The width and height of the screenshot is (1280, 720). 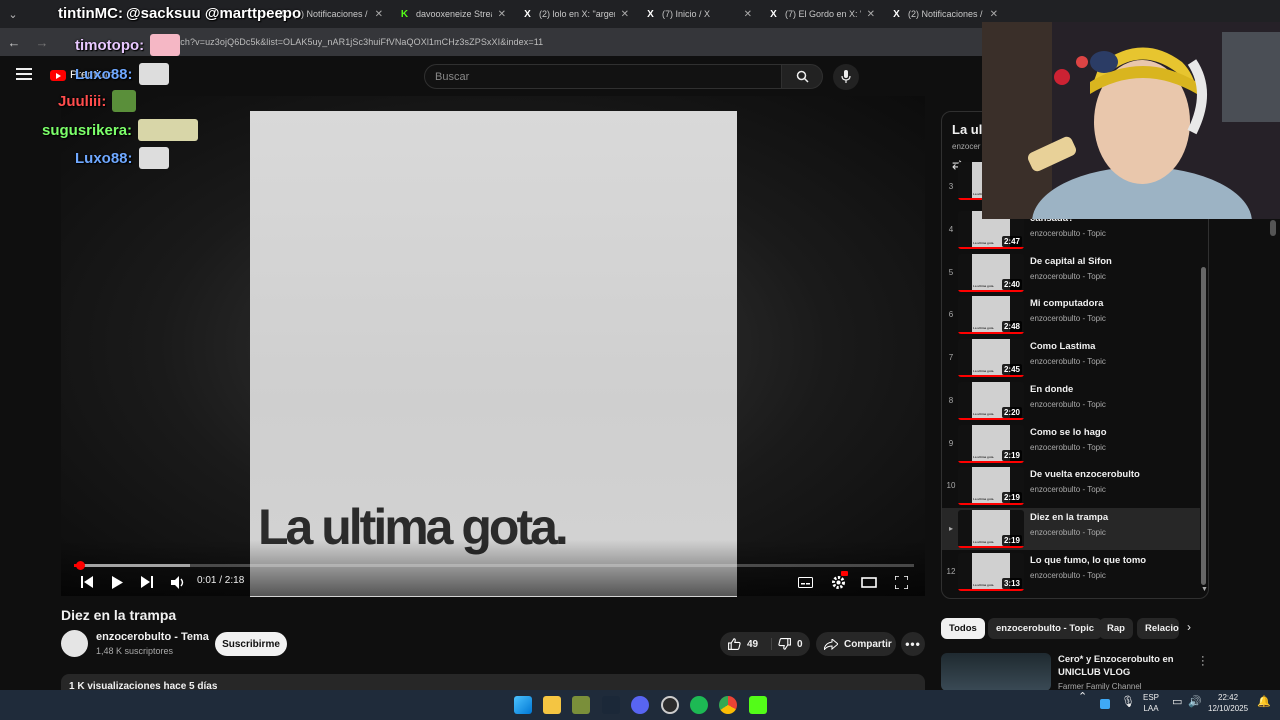 I want to click on browser-tab: X (7) El Gordo en X: "e ✕, so click(x=821, y=14).